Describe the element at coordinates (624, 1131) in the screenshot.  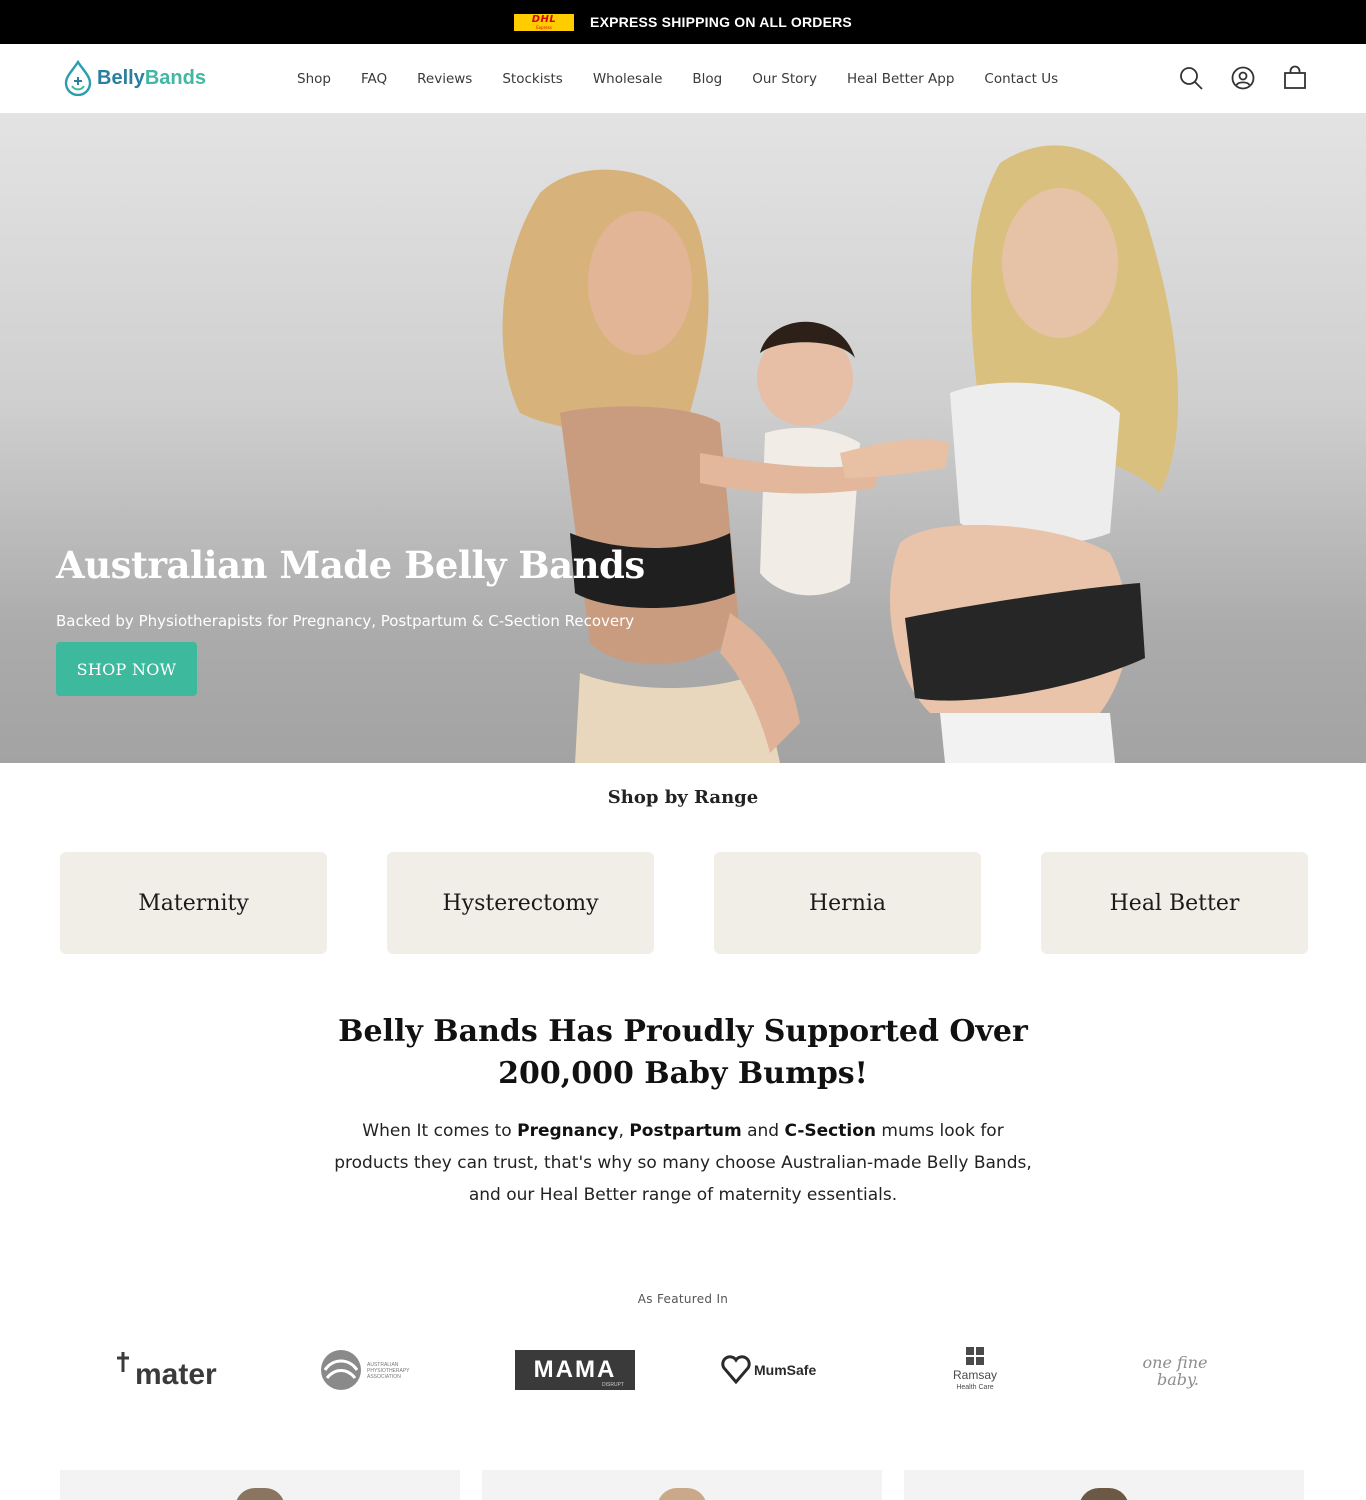
I see `supported-text-c: ,` at that location.